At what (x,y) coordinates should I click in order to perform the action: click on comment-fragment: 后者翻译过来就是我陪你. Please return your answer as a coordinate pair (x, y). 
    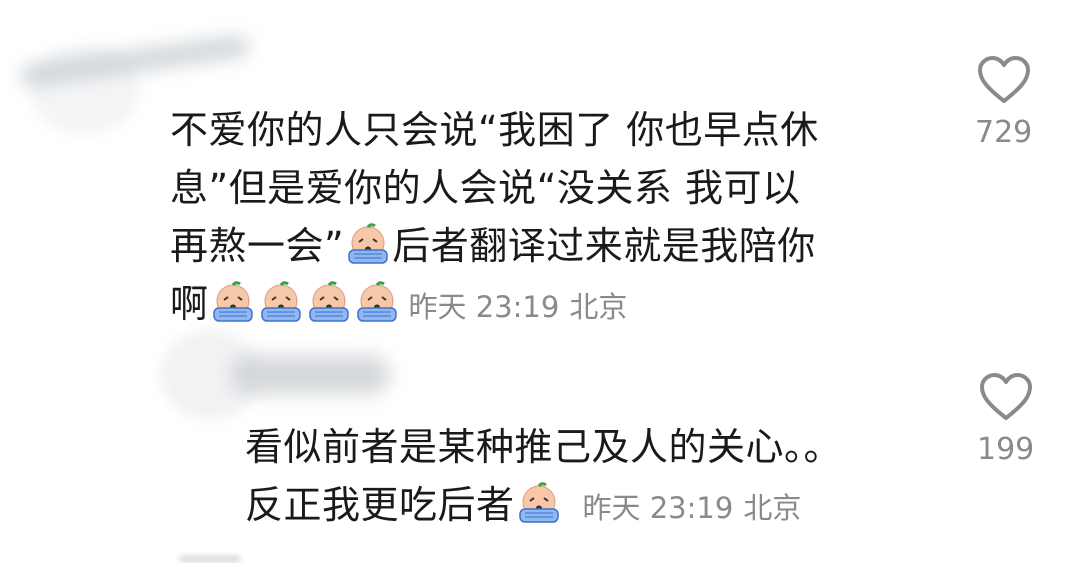
    Looking at the image, I should click on (604, 246).